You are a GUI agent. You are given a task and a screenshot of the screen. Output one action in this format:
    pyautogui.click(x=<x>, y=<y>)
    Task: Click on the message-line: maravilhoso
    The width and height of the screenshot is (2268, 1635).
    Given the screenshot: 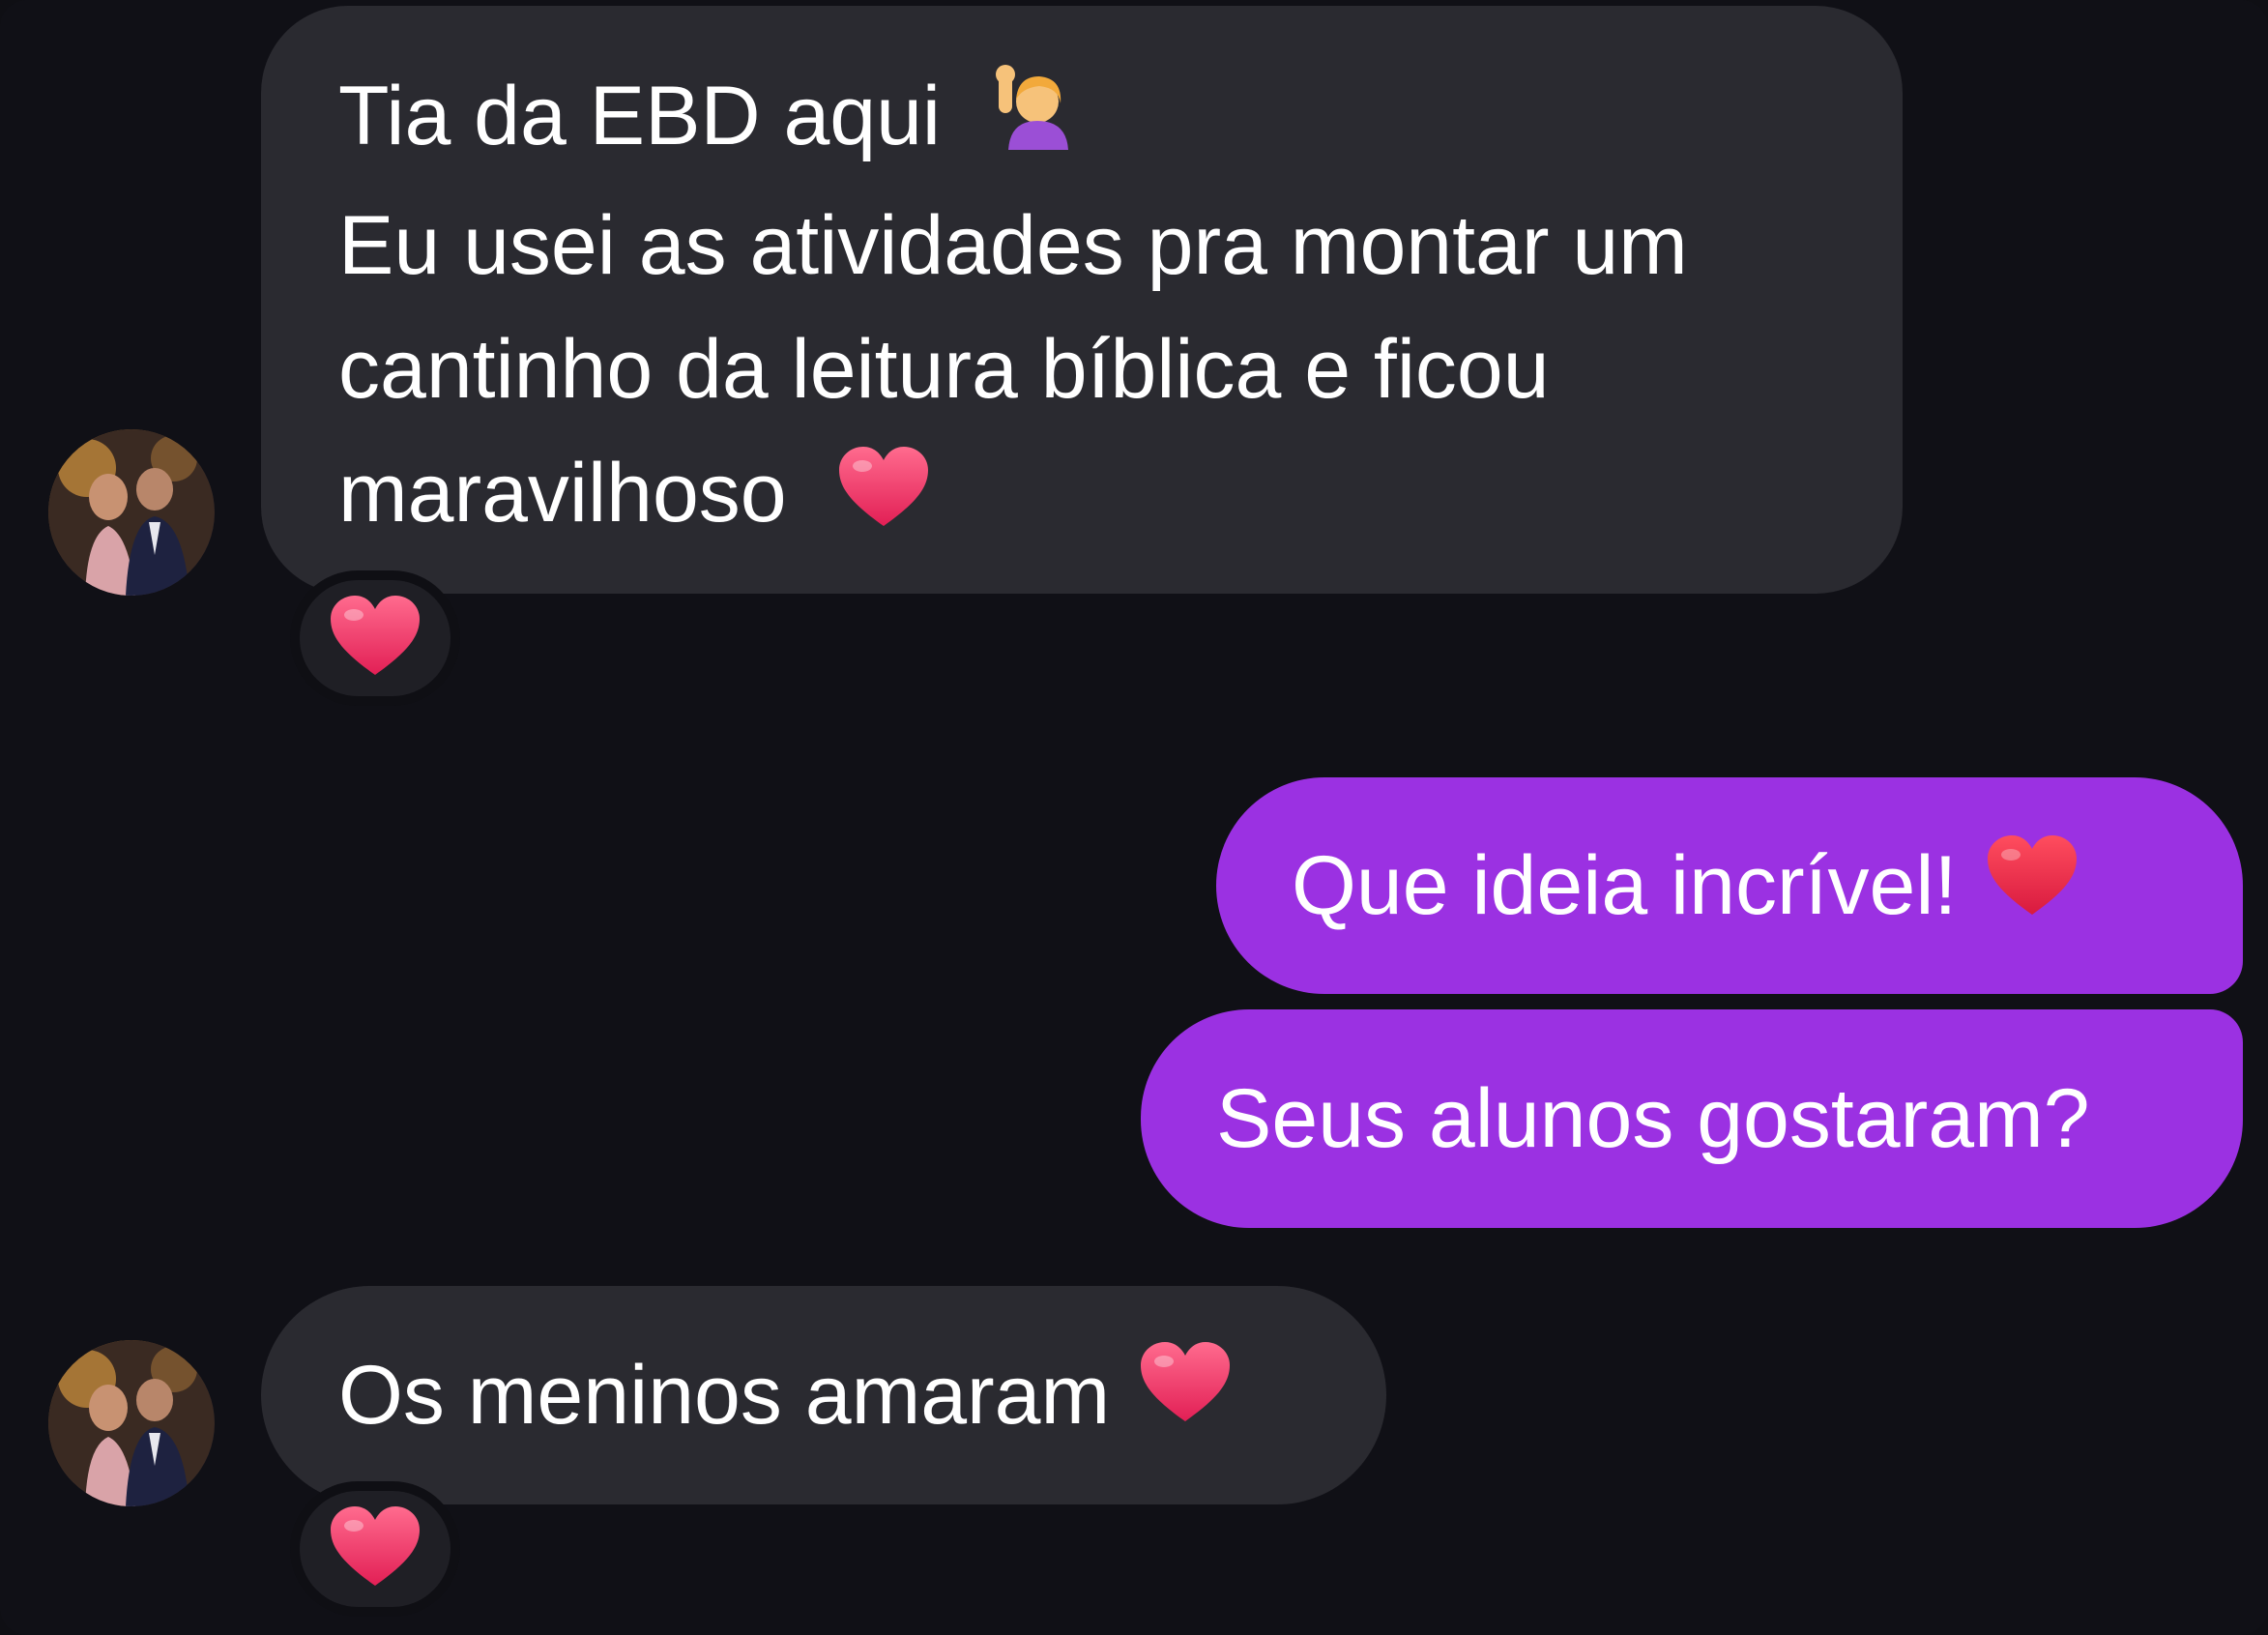 What is the action you would take?
    pyautogui.click(x=1086, y=496)
    